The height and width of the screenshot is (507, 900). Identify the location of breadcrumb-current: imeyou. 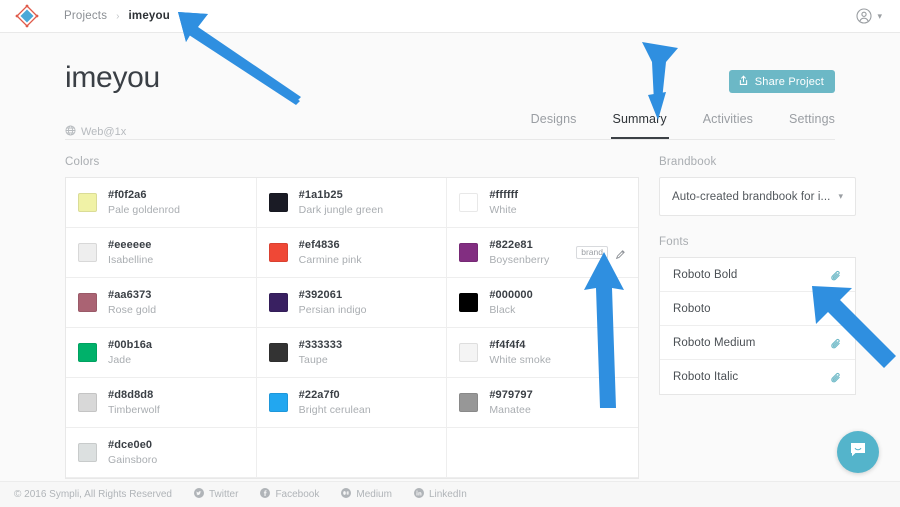
(149, 16).